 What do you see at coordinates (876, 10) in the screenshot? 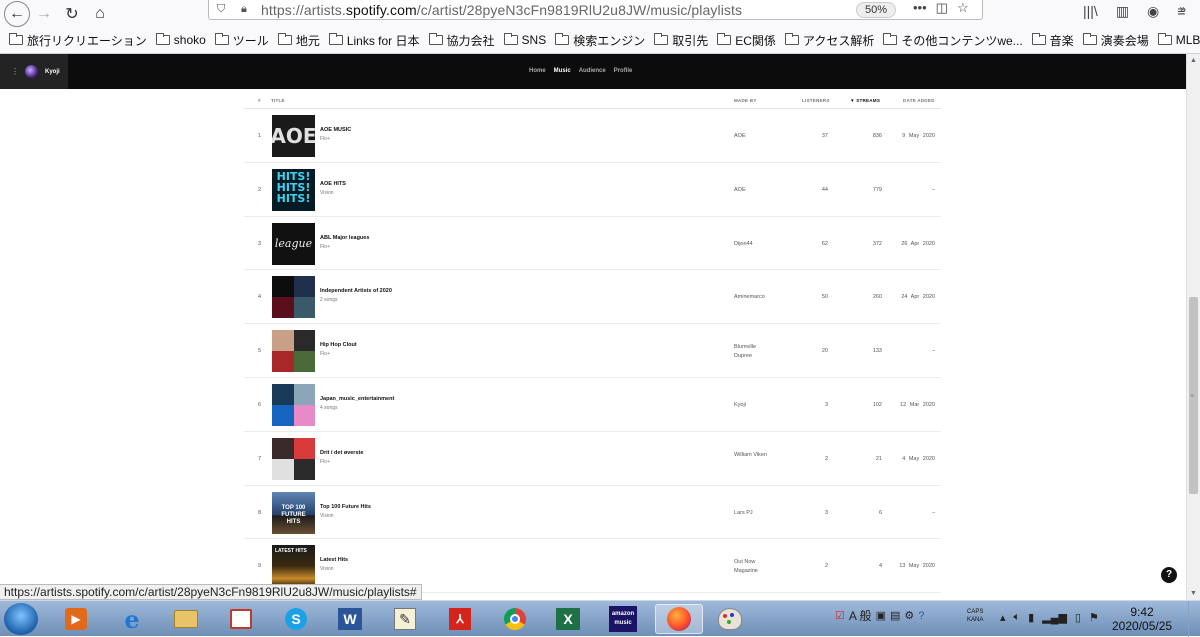
I see `zoom-indicator: 50%` at bounding box center [876, 10].